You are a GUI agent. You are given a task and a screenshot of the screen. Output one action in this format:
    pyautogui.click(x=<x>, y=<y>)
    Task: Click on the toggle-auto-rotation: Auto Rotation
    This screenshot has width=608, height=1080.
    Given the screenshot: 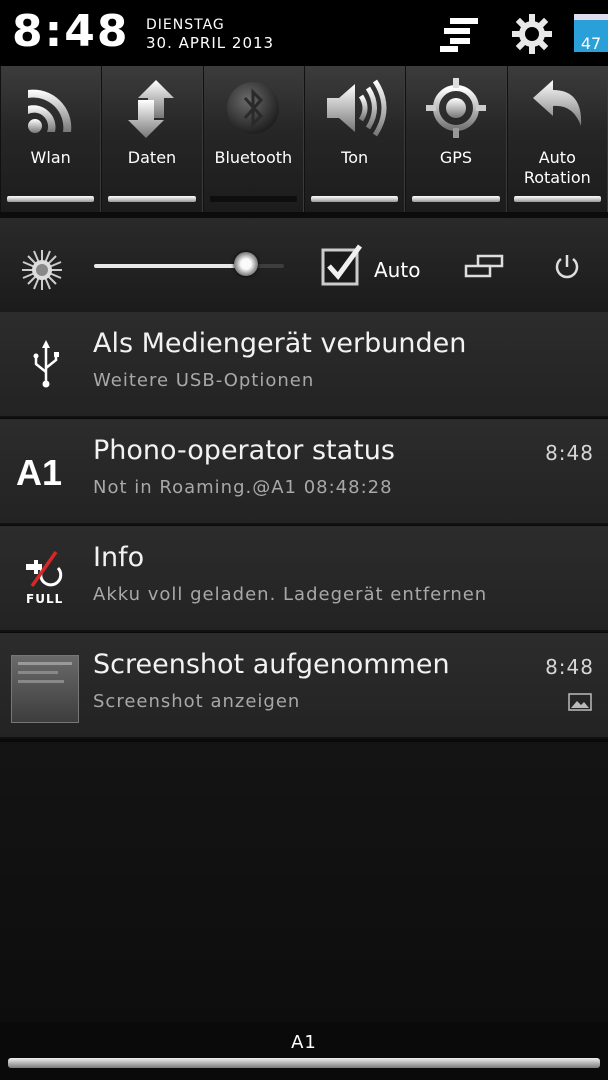 What is the action you would take?
    pyautogui.click(x=557, y=139)
    